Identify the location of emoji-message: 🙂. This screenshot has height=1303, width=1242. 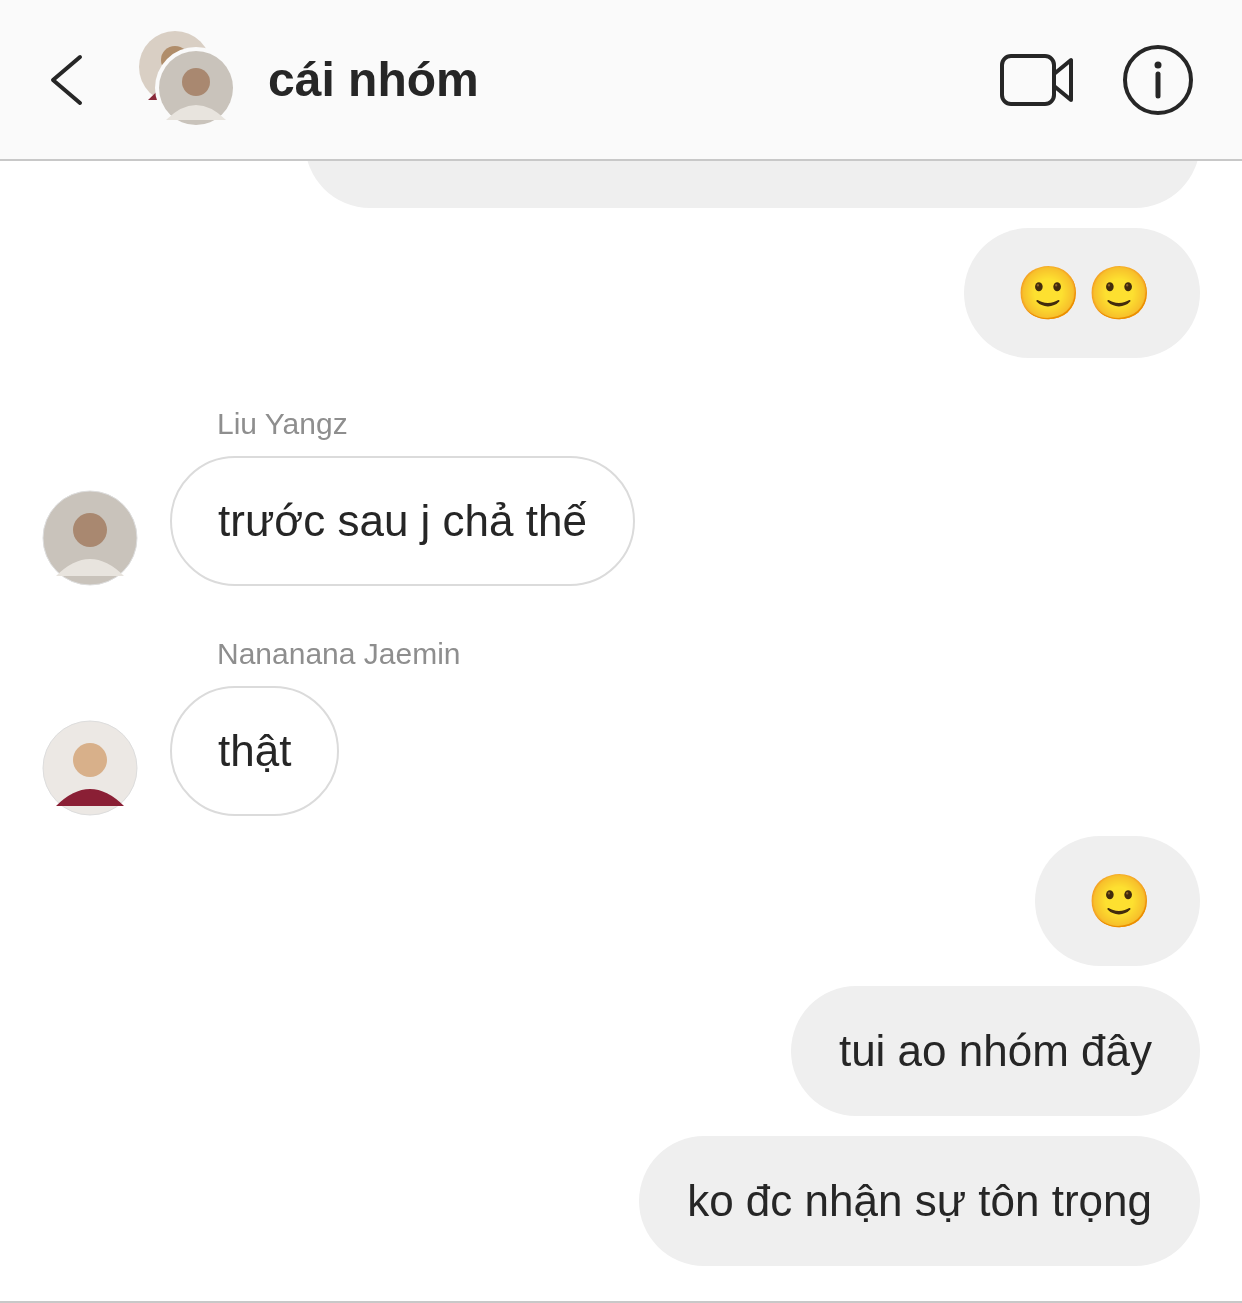
(1117, 901).